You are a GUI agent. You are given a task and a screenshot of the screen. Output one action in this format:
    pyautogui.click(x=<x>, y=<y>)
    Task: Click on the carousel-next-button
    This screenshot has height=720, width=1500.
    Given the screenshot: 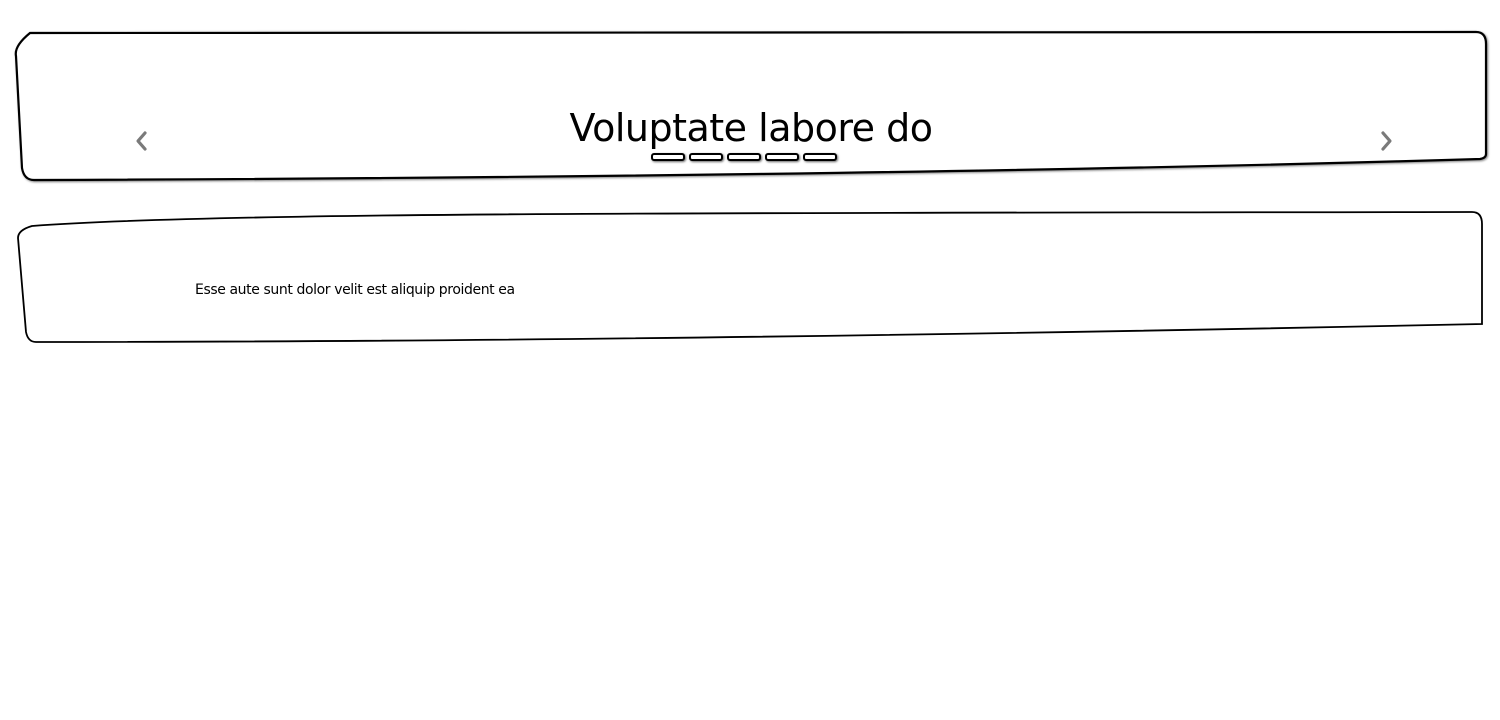 What is the action you would take?
    pyautogui.click(x=1387, y=141)
    